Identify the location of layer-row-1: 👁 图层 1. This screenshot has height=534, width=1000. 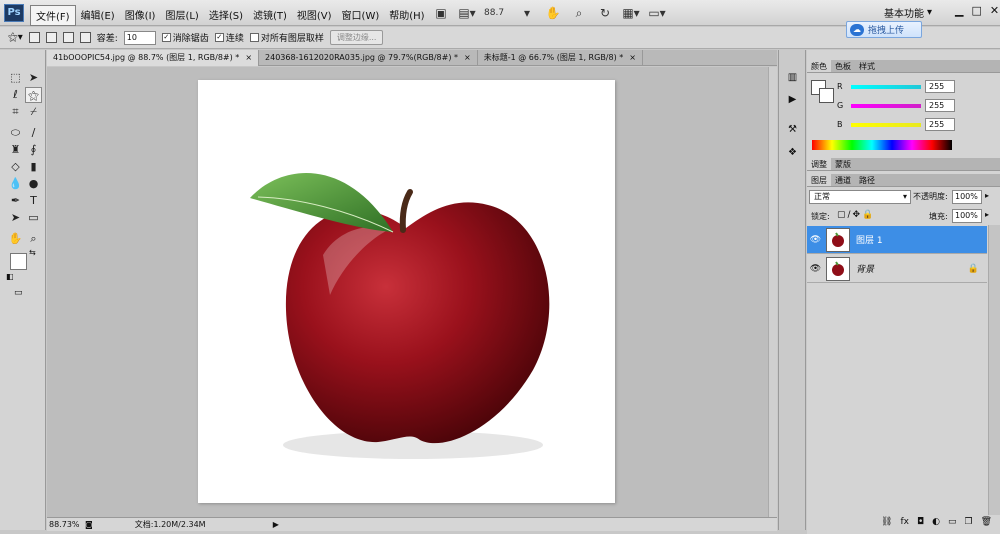
(897, 240).